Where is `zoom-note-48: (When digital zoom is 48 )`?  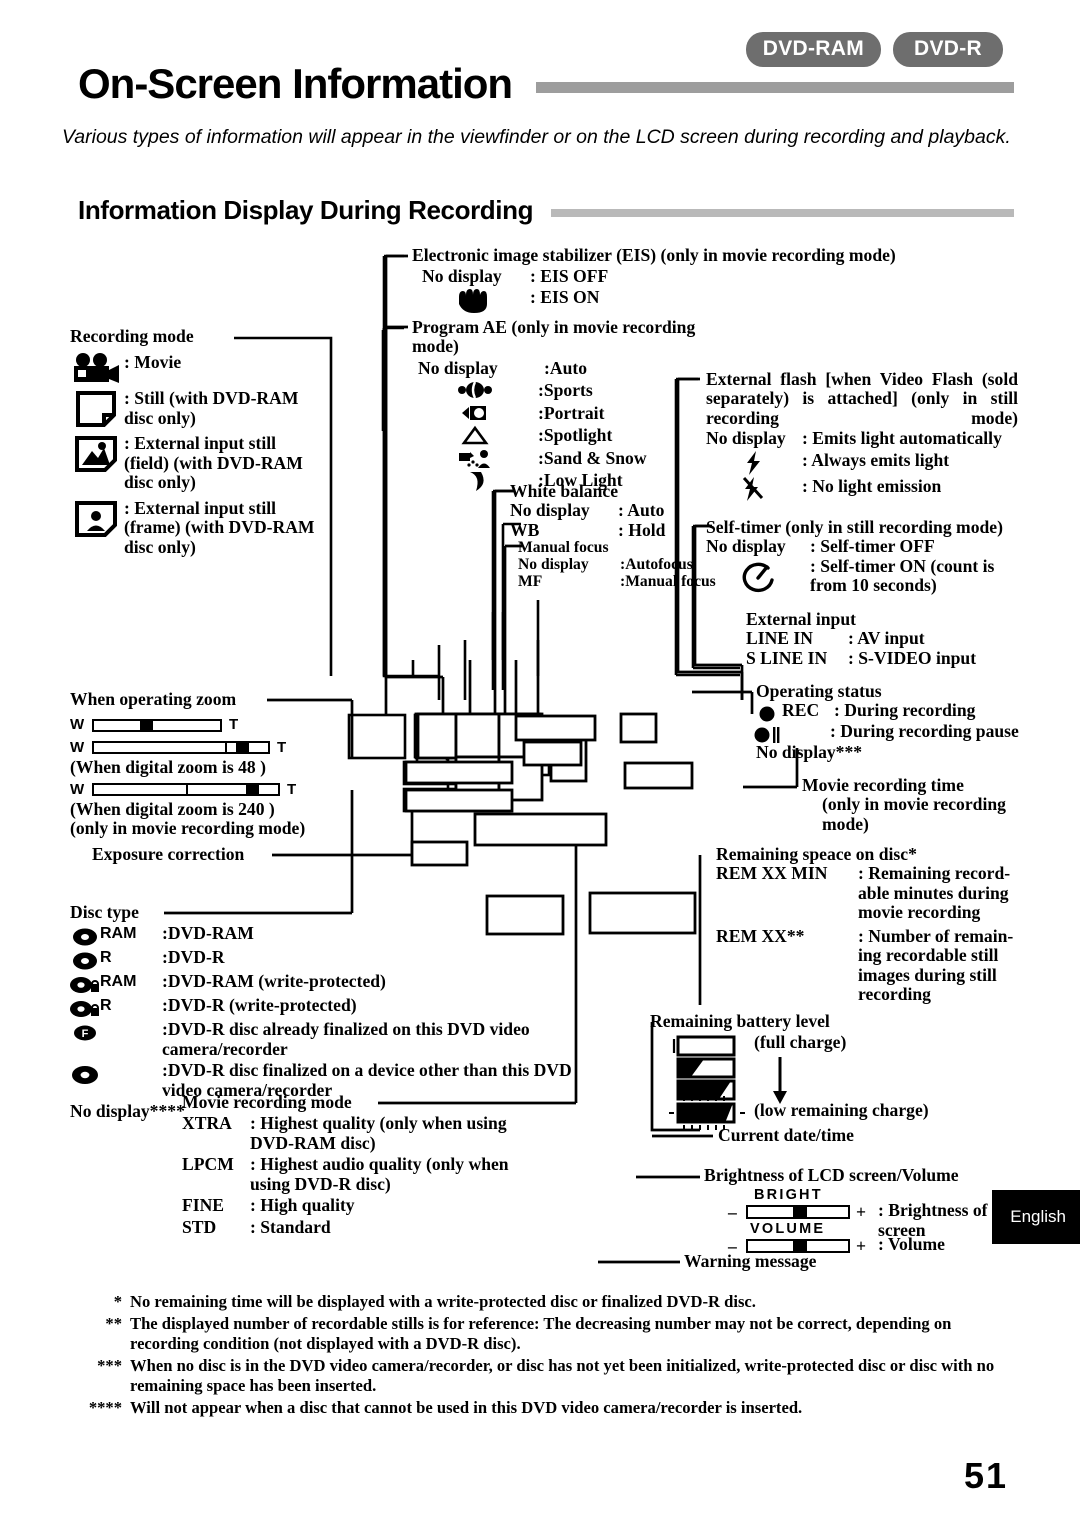 zoom-note-48: (When digital zoom is 48 ) is located at coordinates (168, 766).